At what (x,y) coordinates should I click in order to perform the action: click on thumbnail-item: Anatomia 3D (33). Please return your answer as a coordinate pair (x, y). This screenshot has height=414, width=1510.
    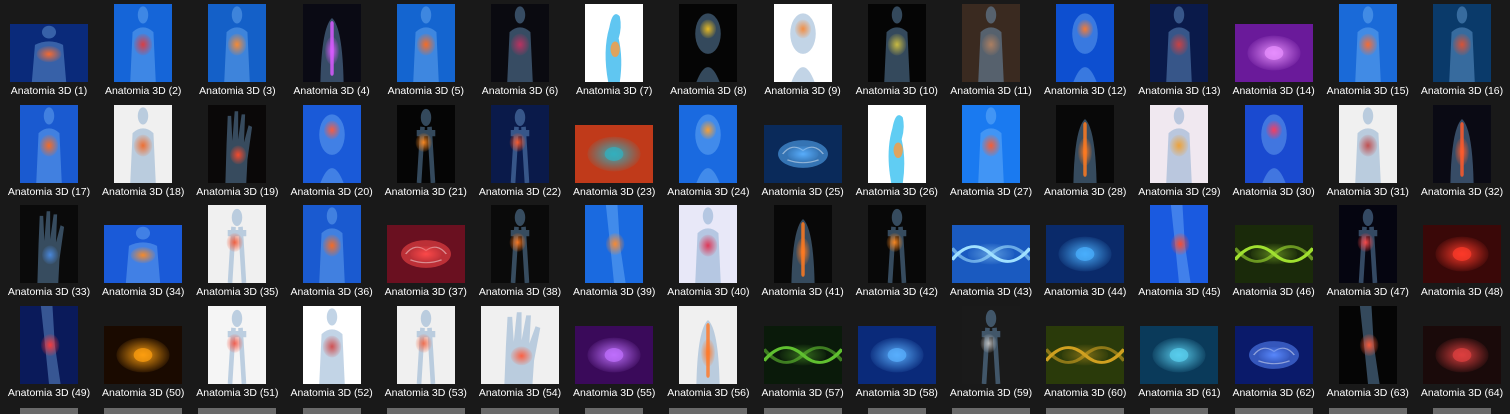
    Looking at the image, I should click on (49, 255).